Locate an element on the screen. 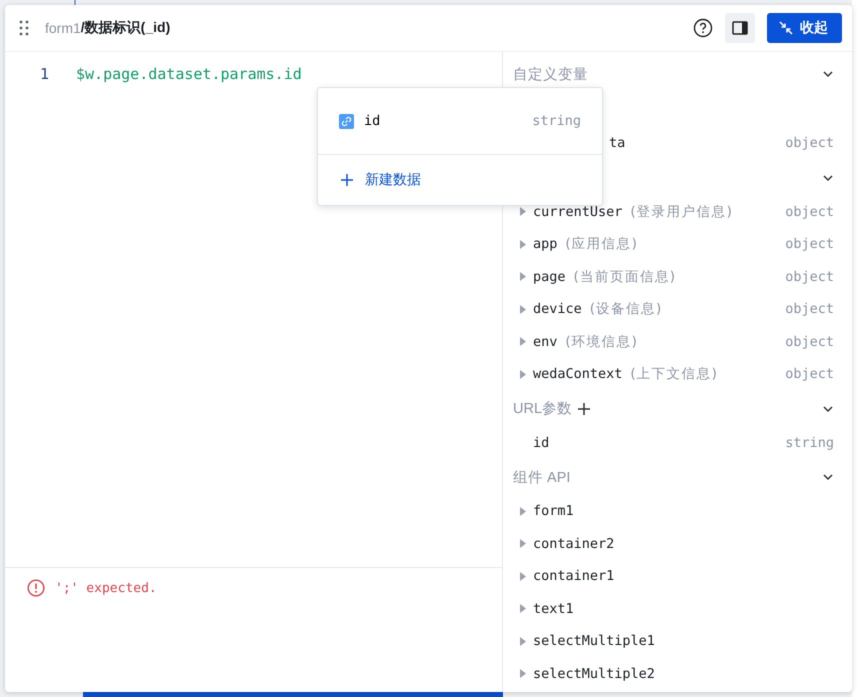  variable-name: app is located at coordinates (545, 244).